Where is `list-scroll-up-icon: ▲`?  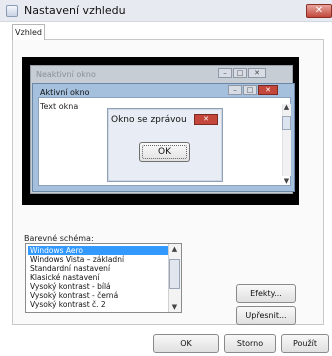 list-scroll-up-icon: ▲ is located at coordinates (174, 249).